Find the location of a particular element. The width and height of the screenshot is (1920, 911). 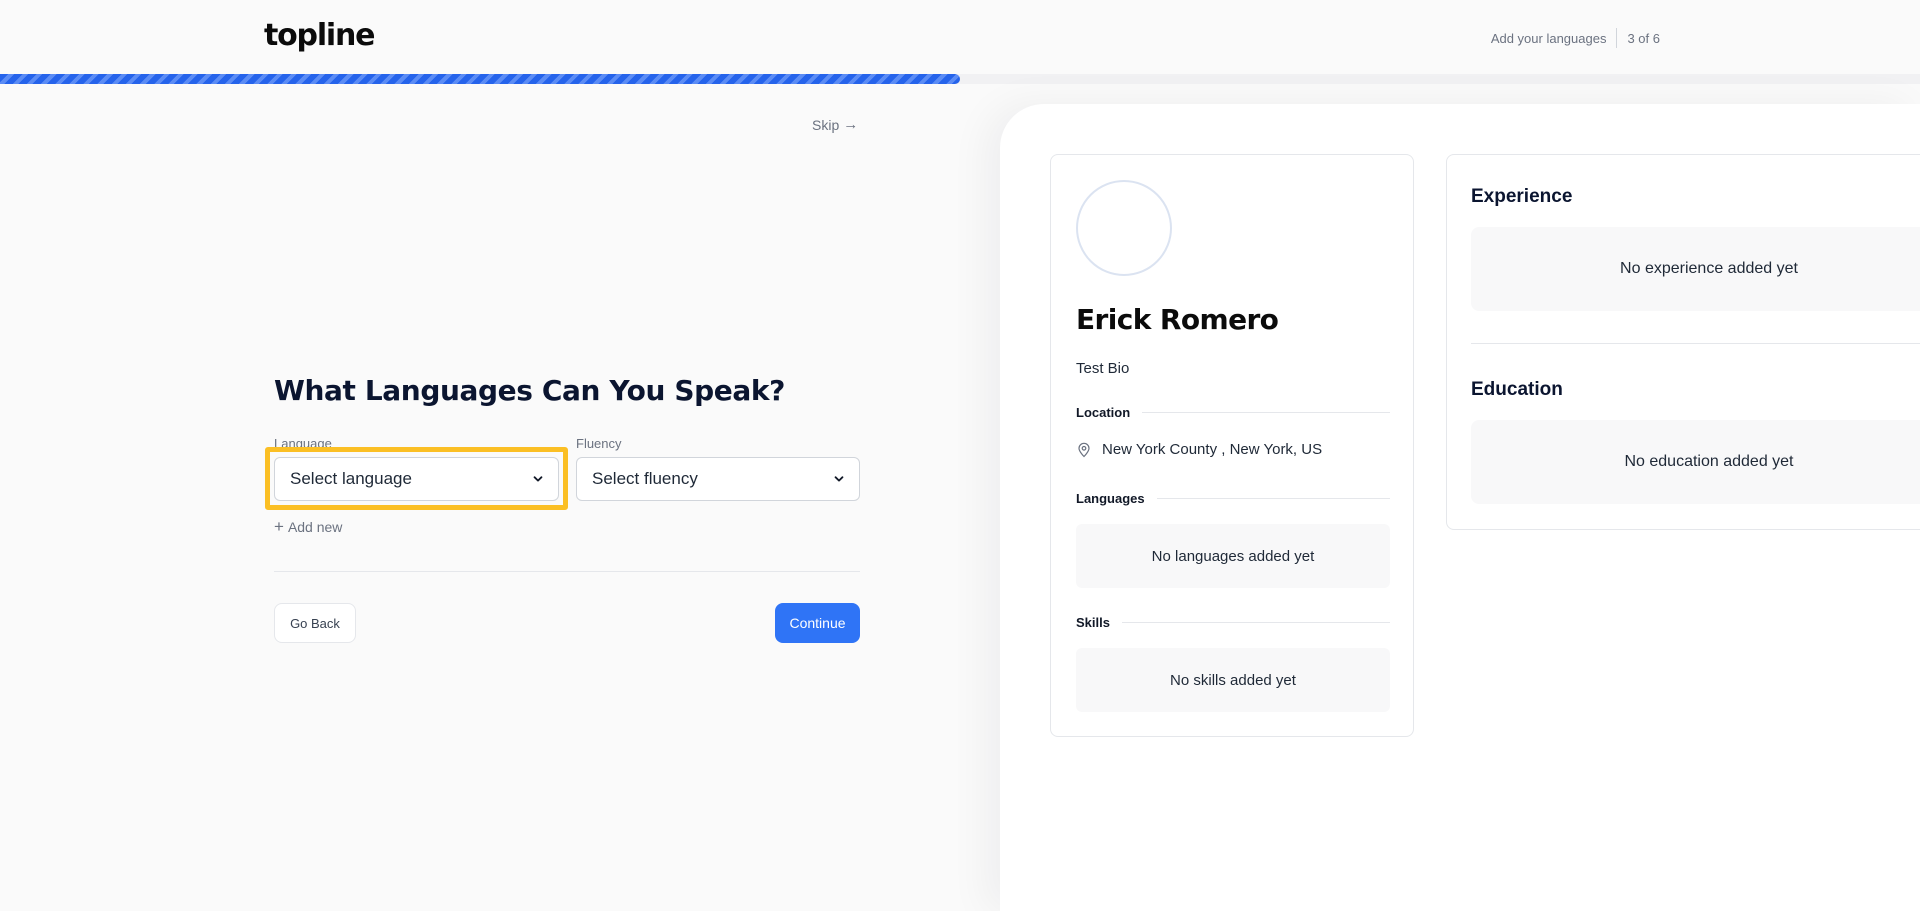

fluency-select-value: Select fluency is located at coordinates (645, 478).